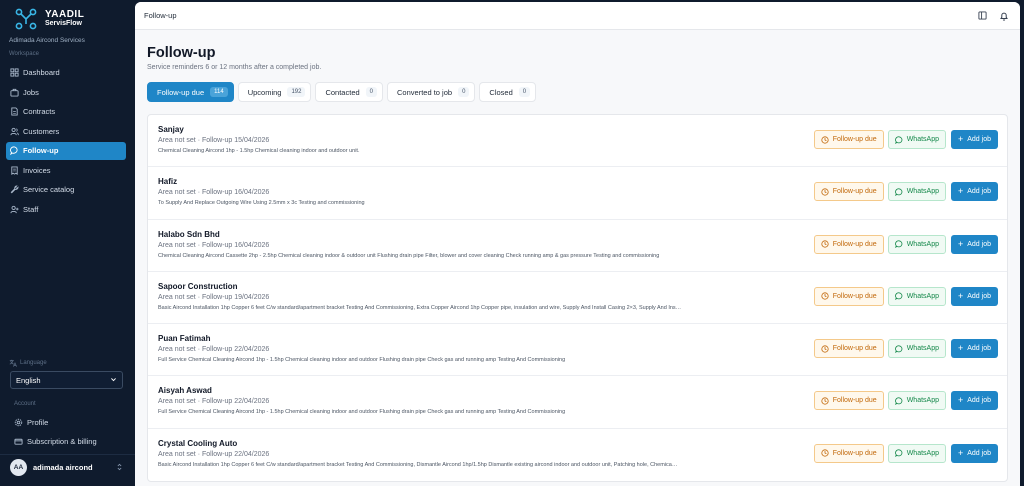  Describe the element at coordinates (825, 349) in the screenshot. I see `clock-icon` at that location.